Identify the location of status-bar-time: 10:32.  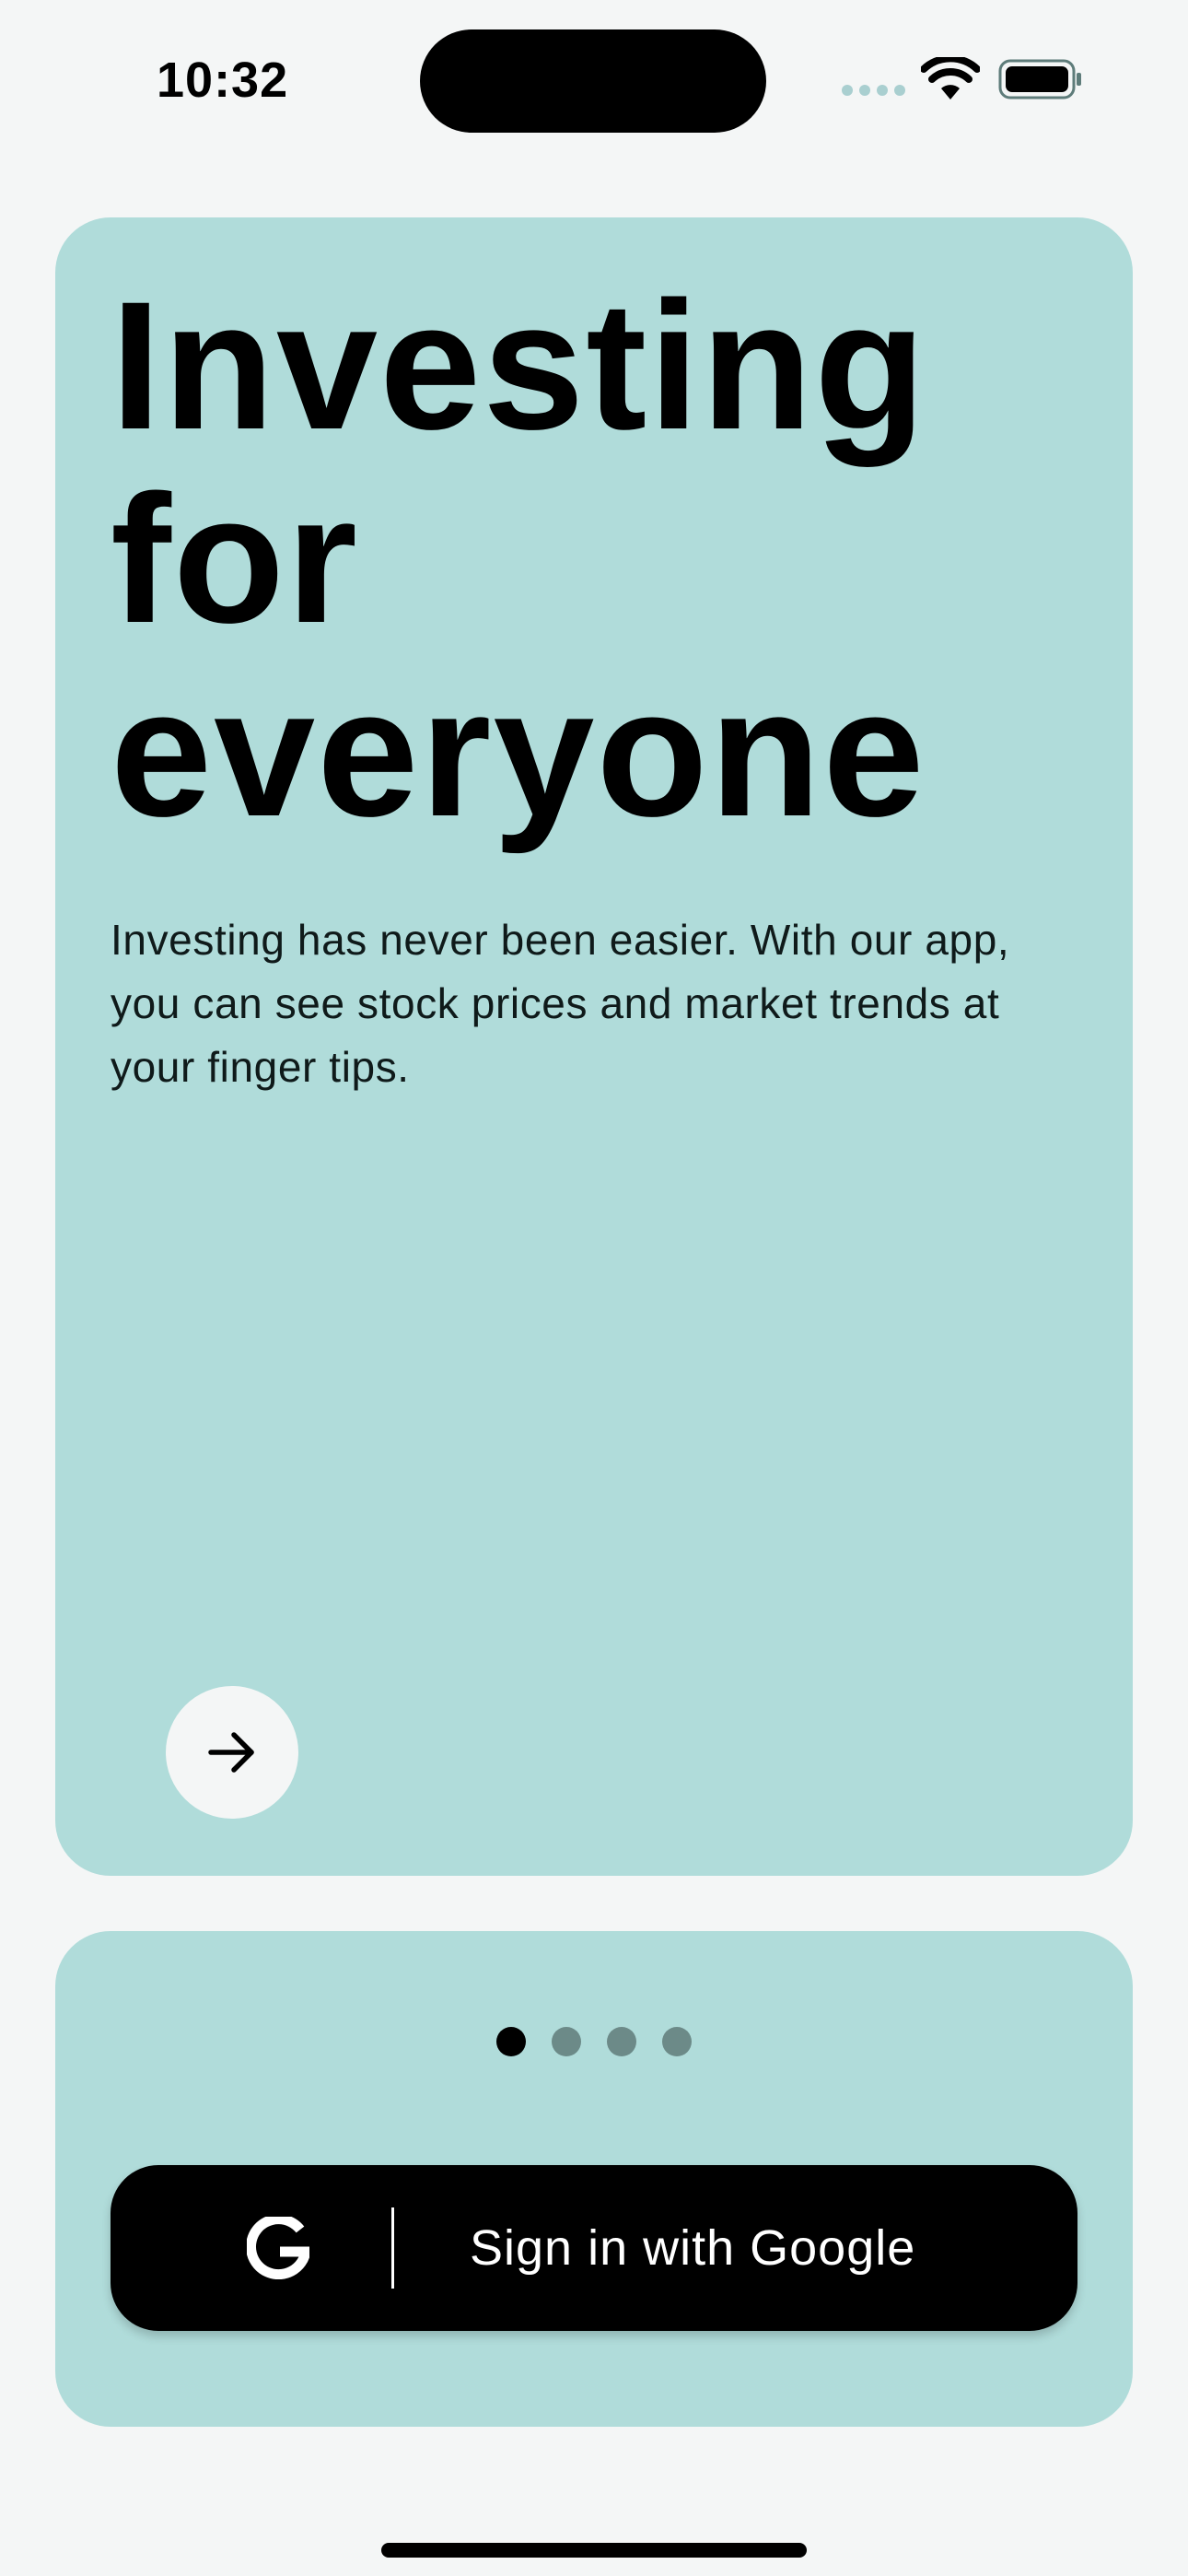
(223, 80).